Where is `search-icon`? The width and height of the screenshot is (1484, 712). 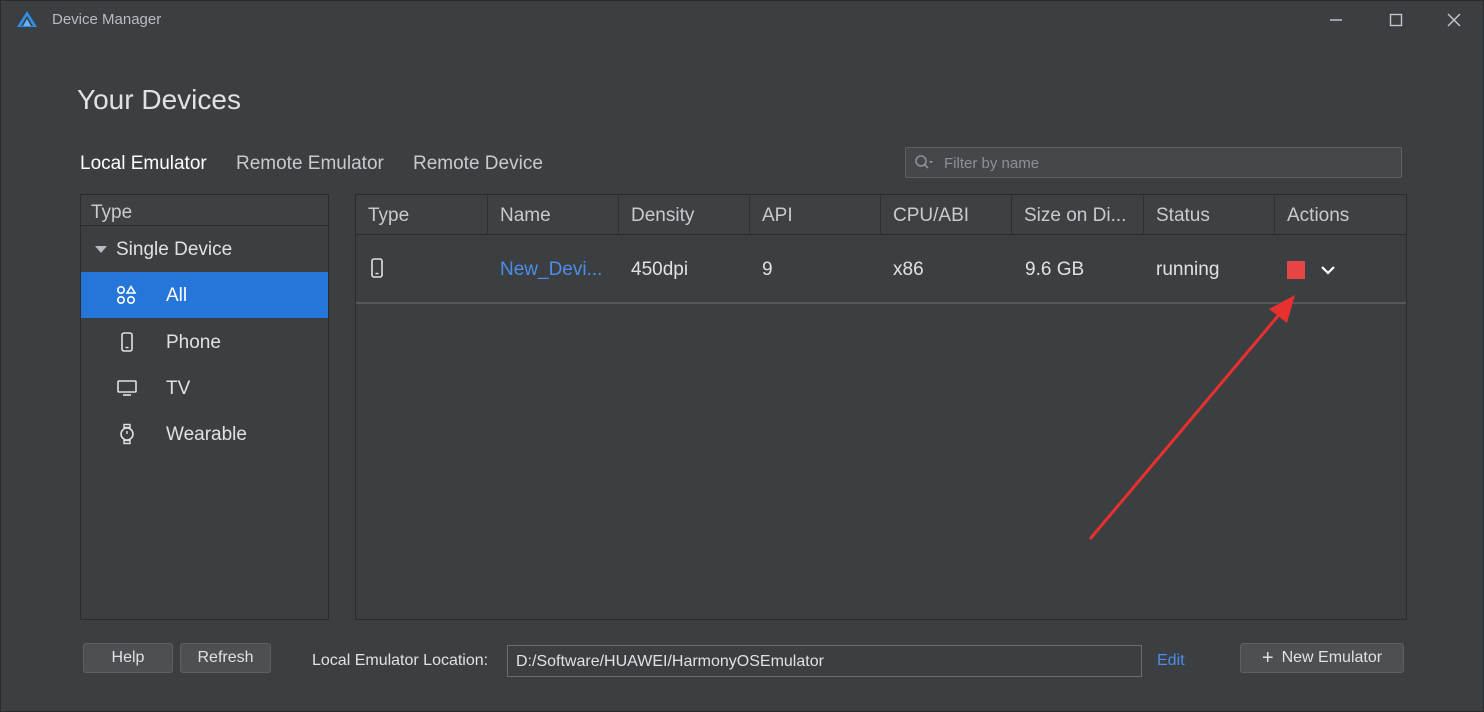
search-icon is located at coordinates (924, 163).